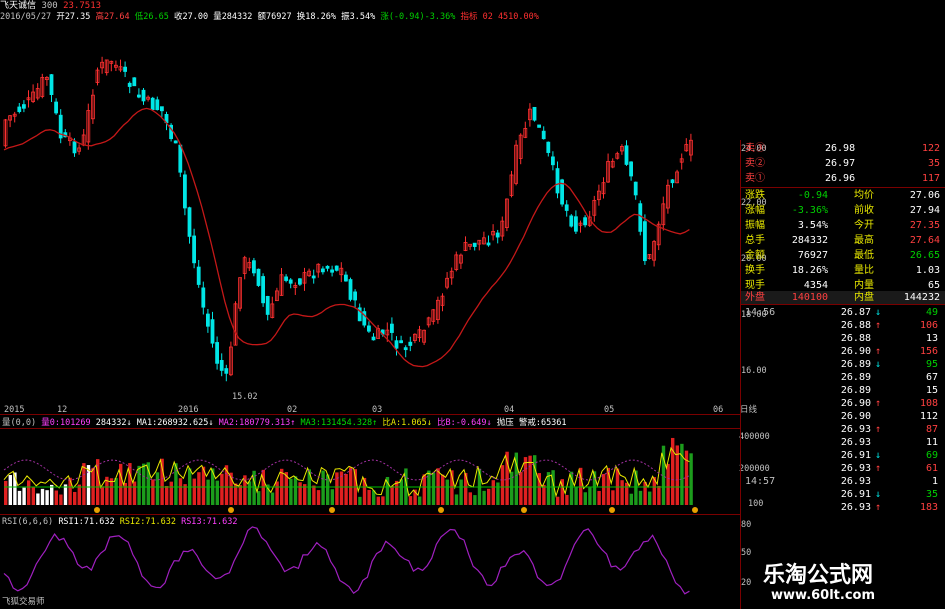 This screenshot has width=945, height=609. Describe the element at coordinates (855, 481) in the screenshot. I see `tick-price: 26.93` at that location.